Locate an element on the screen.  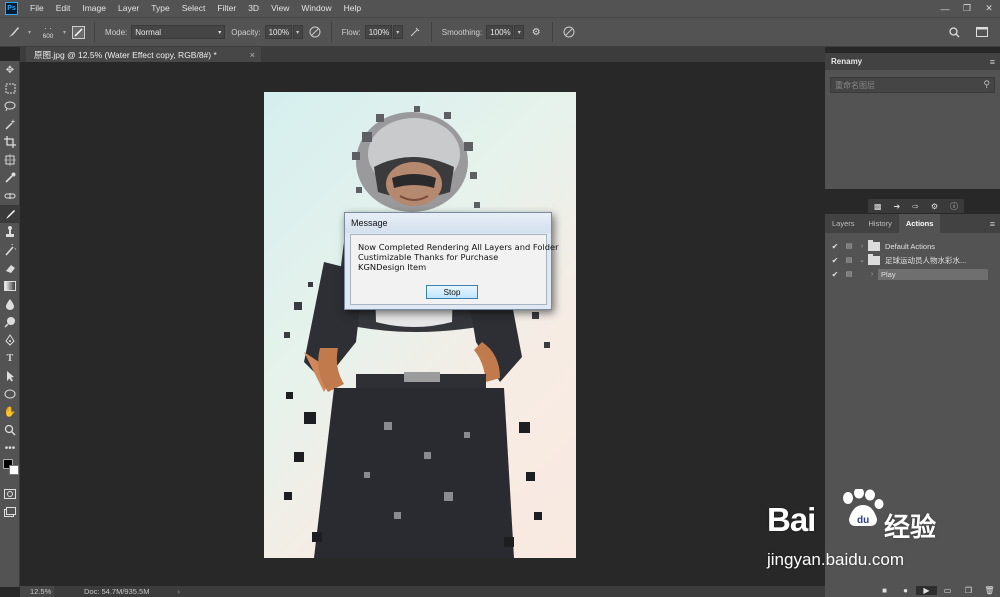
menu-select: Select is located at coordinates (194, 8).